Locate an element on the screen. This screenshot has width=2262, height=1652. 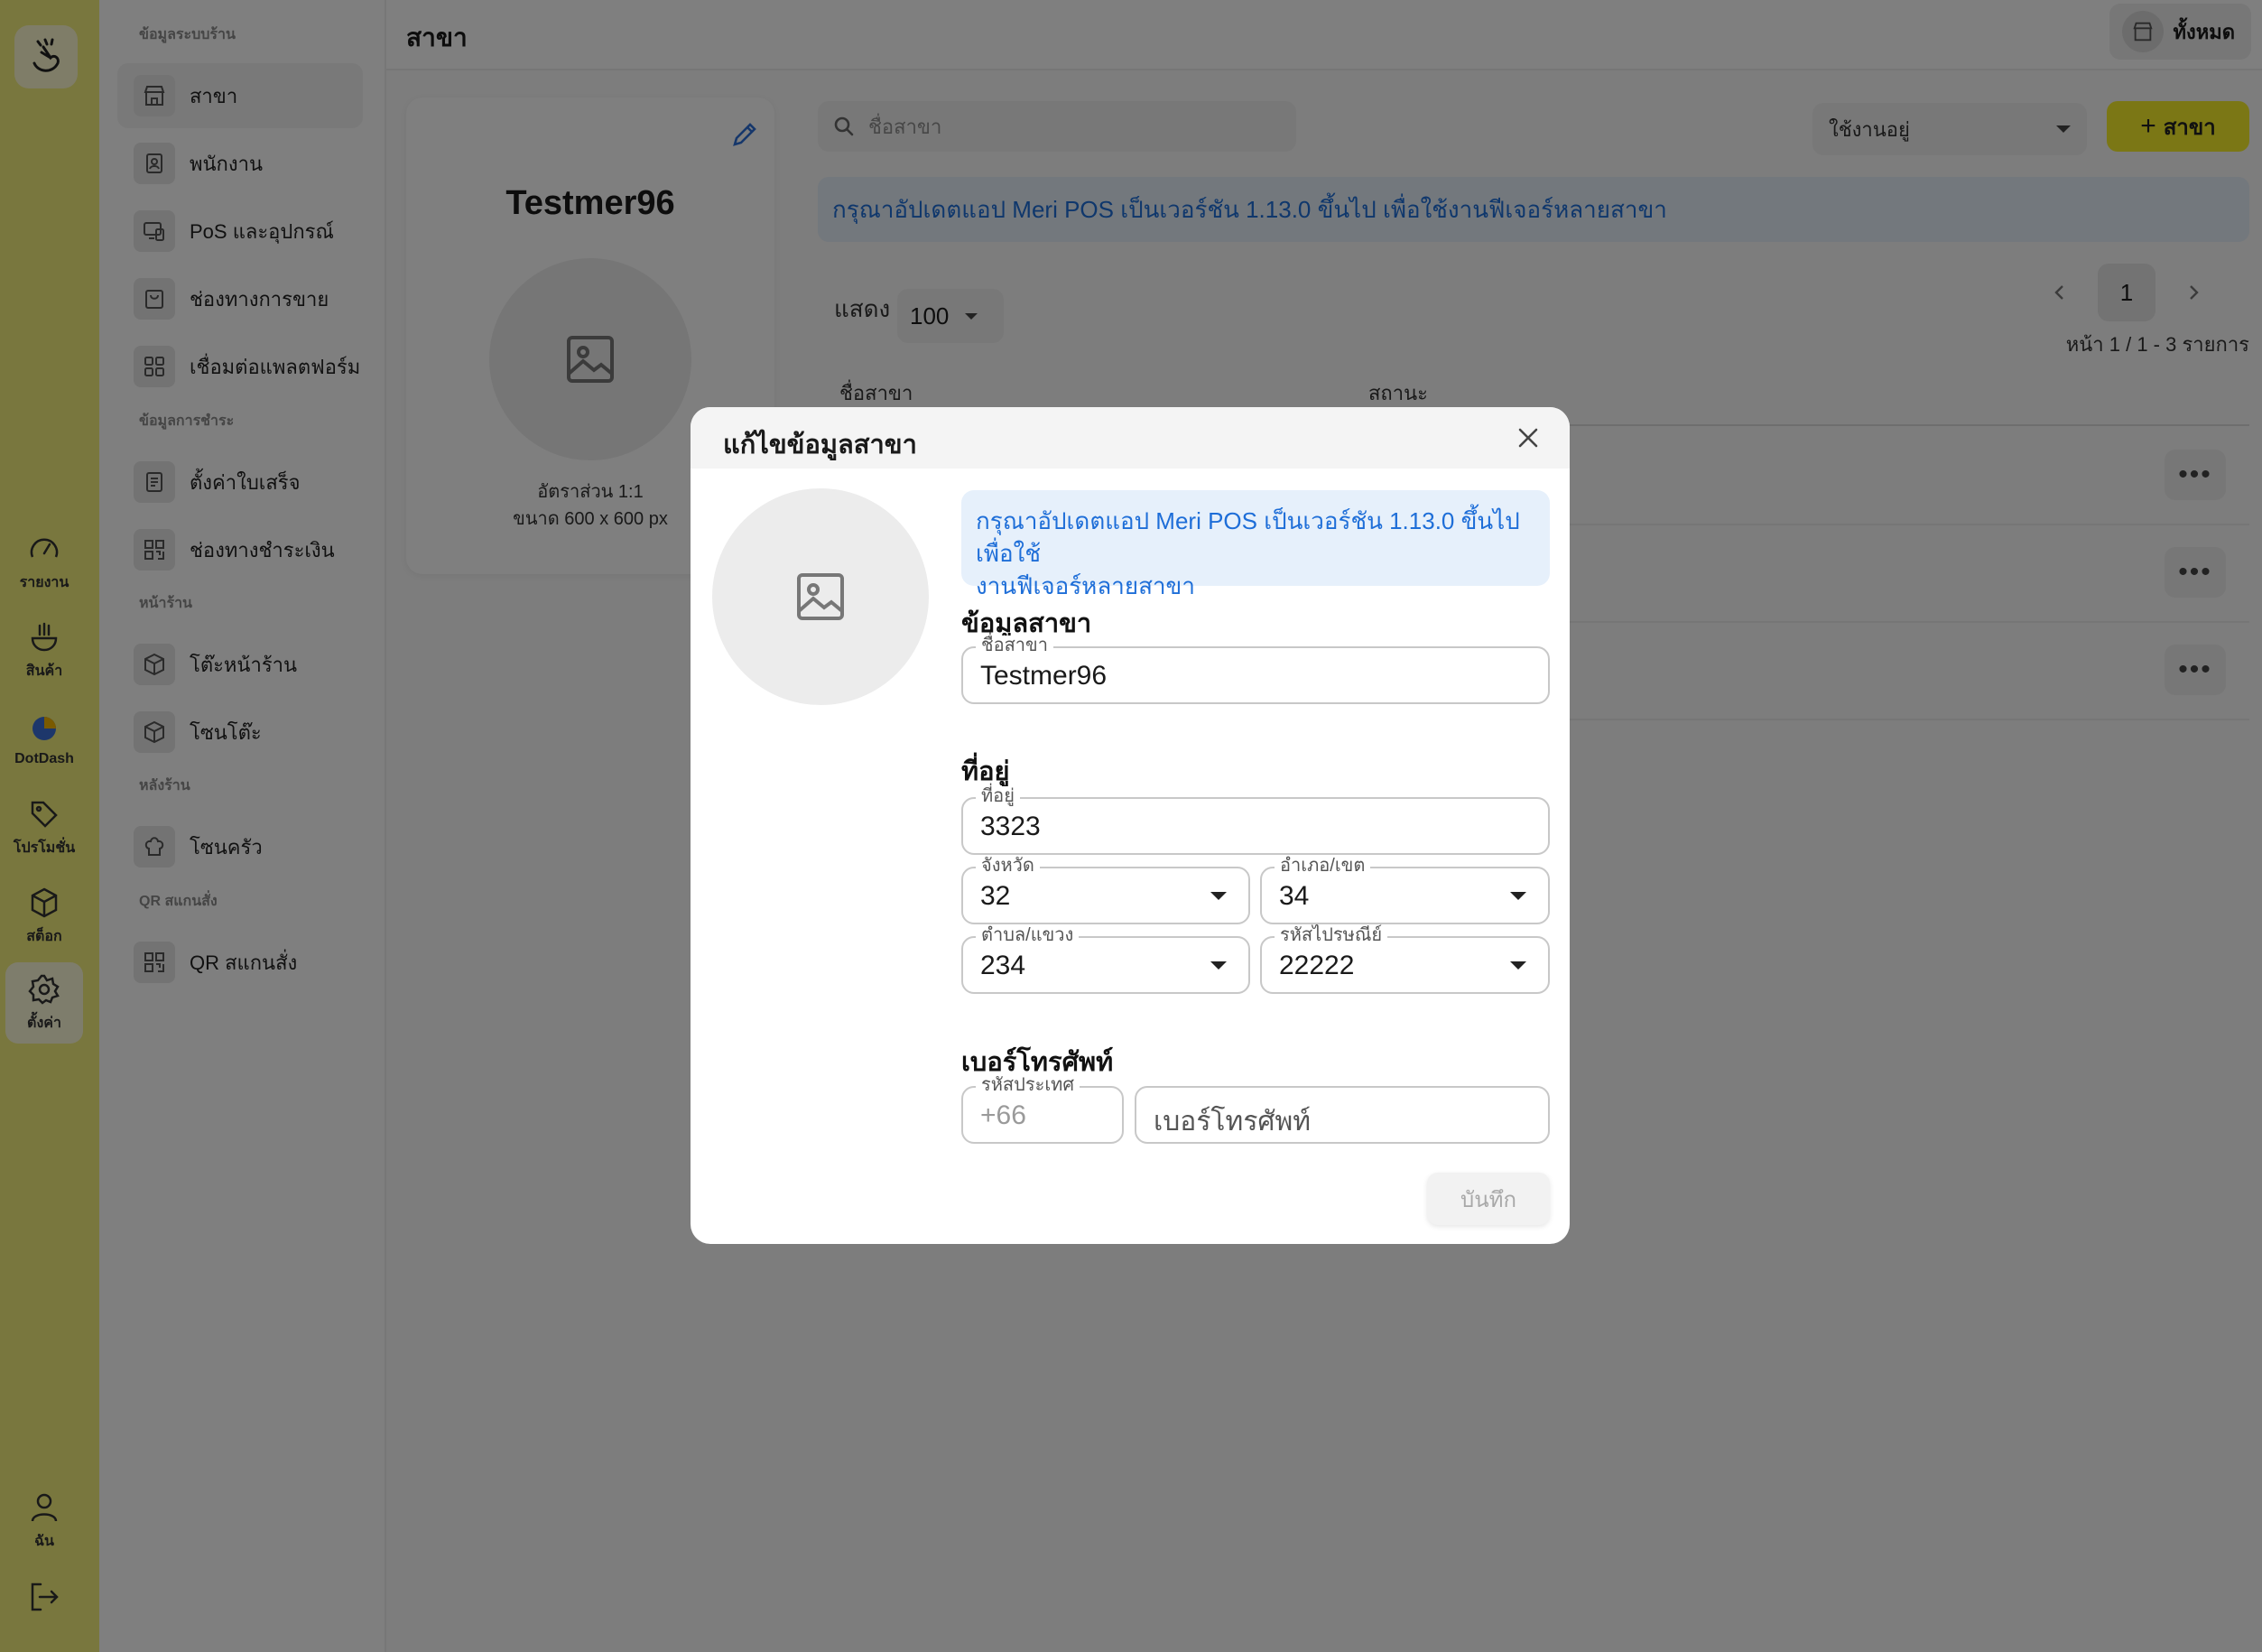
field-value: 34 is located at coordinates (1294, 896).